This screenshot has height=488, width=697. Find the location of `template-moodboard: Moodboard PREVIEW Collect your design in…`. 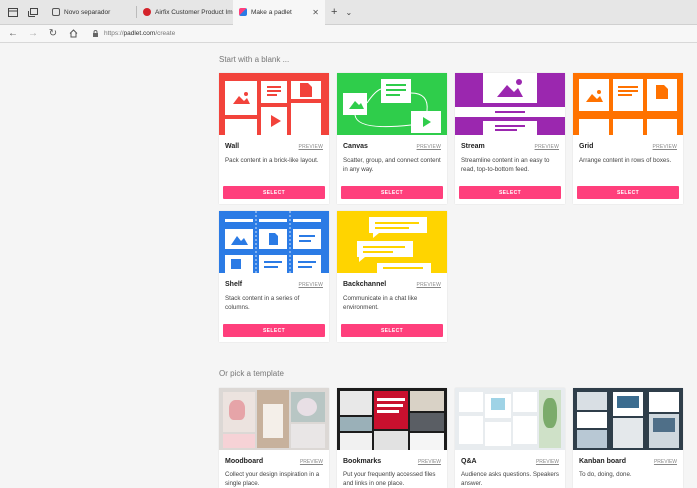

template-moodboard: Moodboard PREVIEW Collect your design in… is located at coordinates (274, 438).